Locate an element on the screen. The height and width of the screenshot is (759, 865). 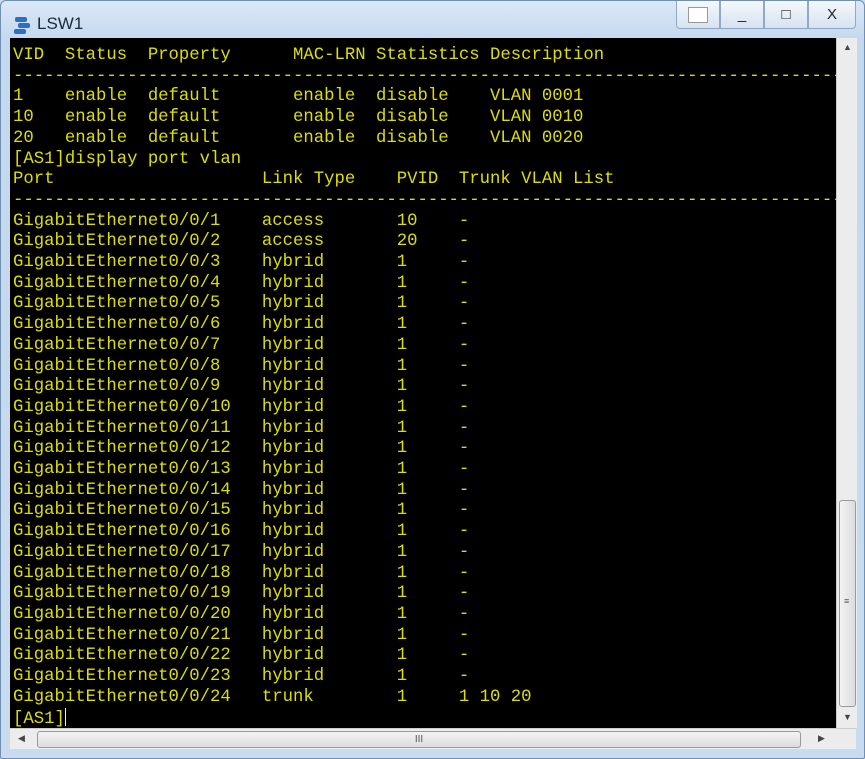
terminal-line: GigabitEthernet0/0/3 hybrid 1 - is located at coordinates (241, 262).